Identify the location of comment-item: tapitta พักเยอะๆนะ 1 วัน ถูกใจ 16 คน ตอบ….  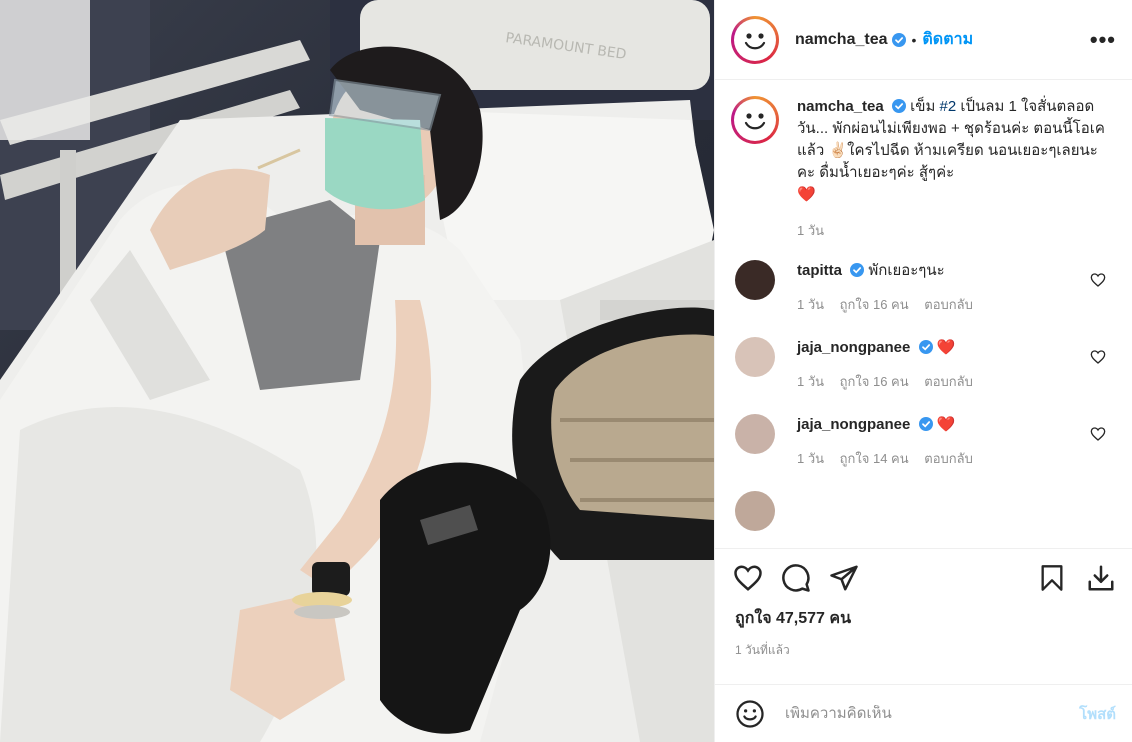
(923, 287).